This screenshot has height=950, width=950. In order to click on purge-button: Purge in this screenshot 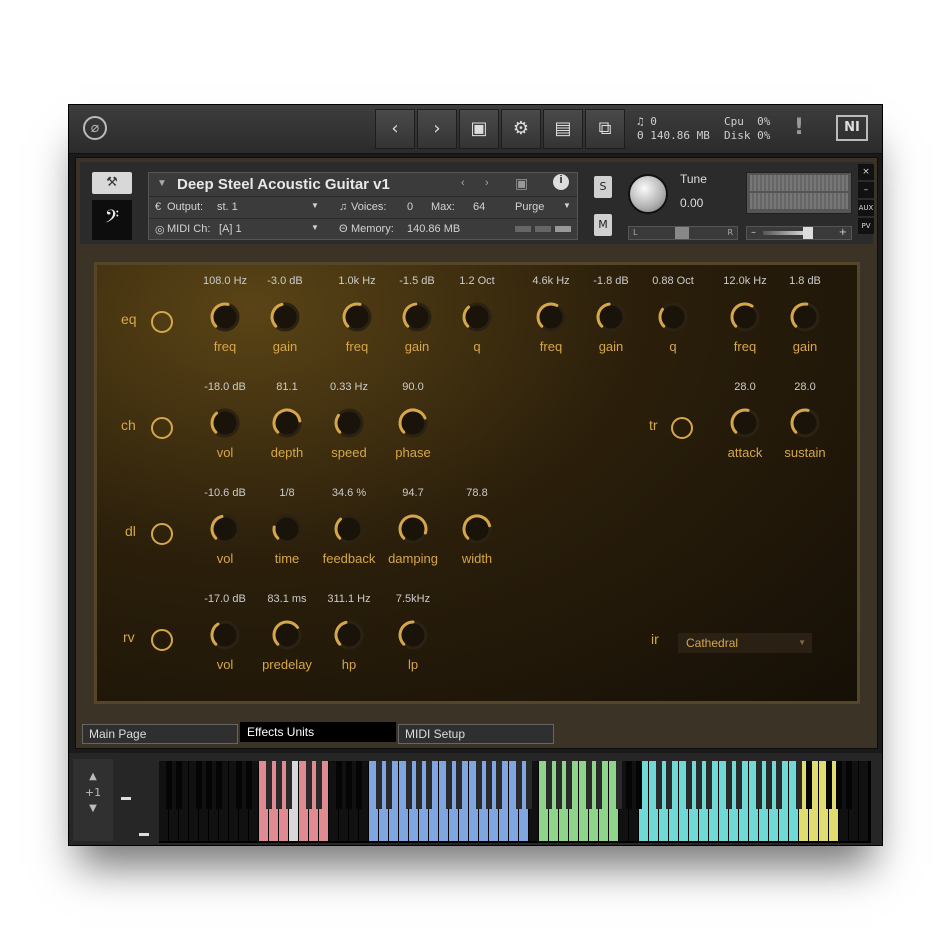, I will do `click(529, 207)`.